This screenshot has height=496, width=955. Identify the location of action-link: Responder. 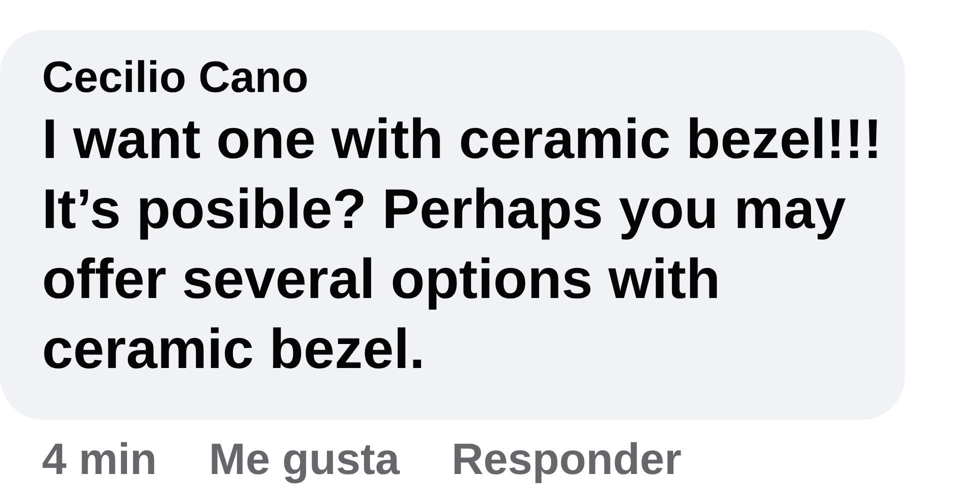
(567, 460).